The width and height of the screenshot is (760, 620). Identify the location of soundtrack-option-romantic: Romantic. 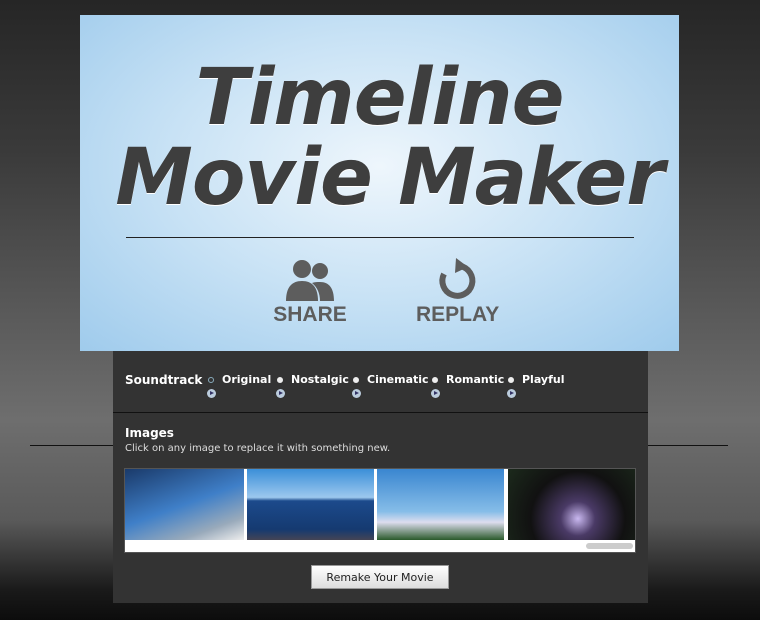
(468, 385).